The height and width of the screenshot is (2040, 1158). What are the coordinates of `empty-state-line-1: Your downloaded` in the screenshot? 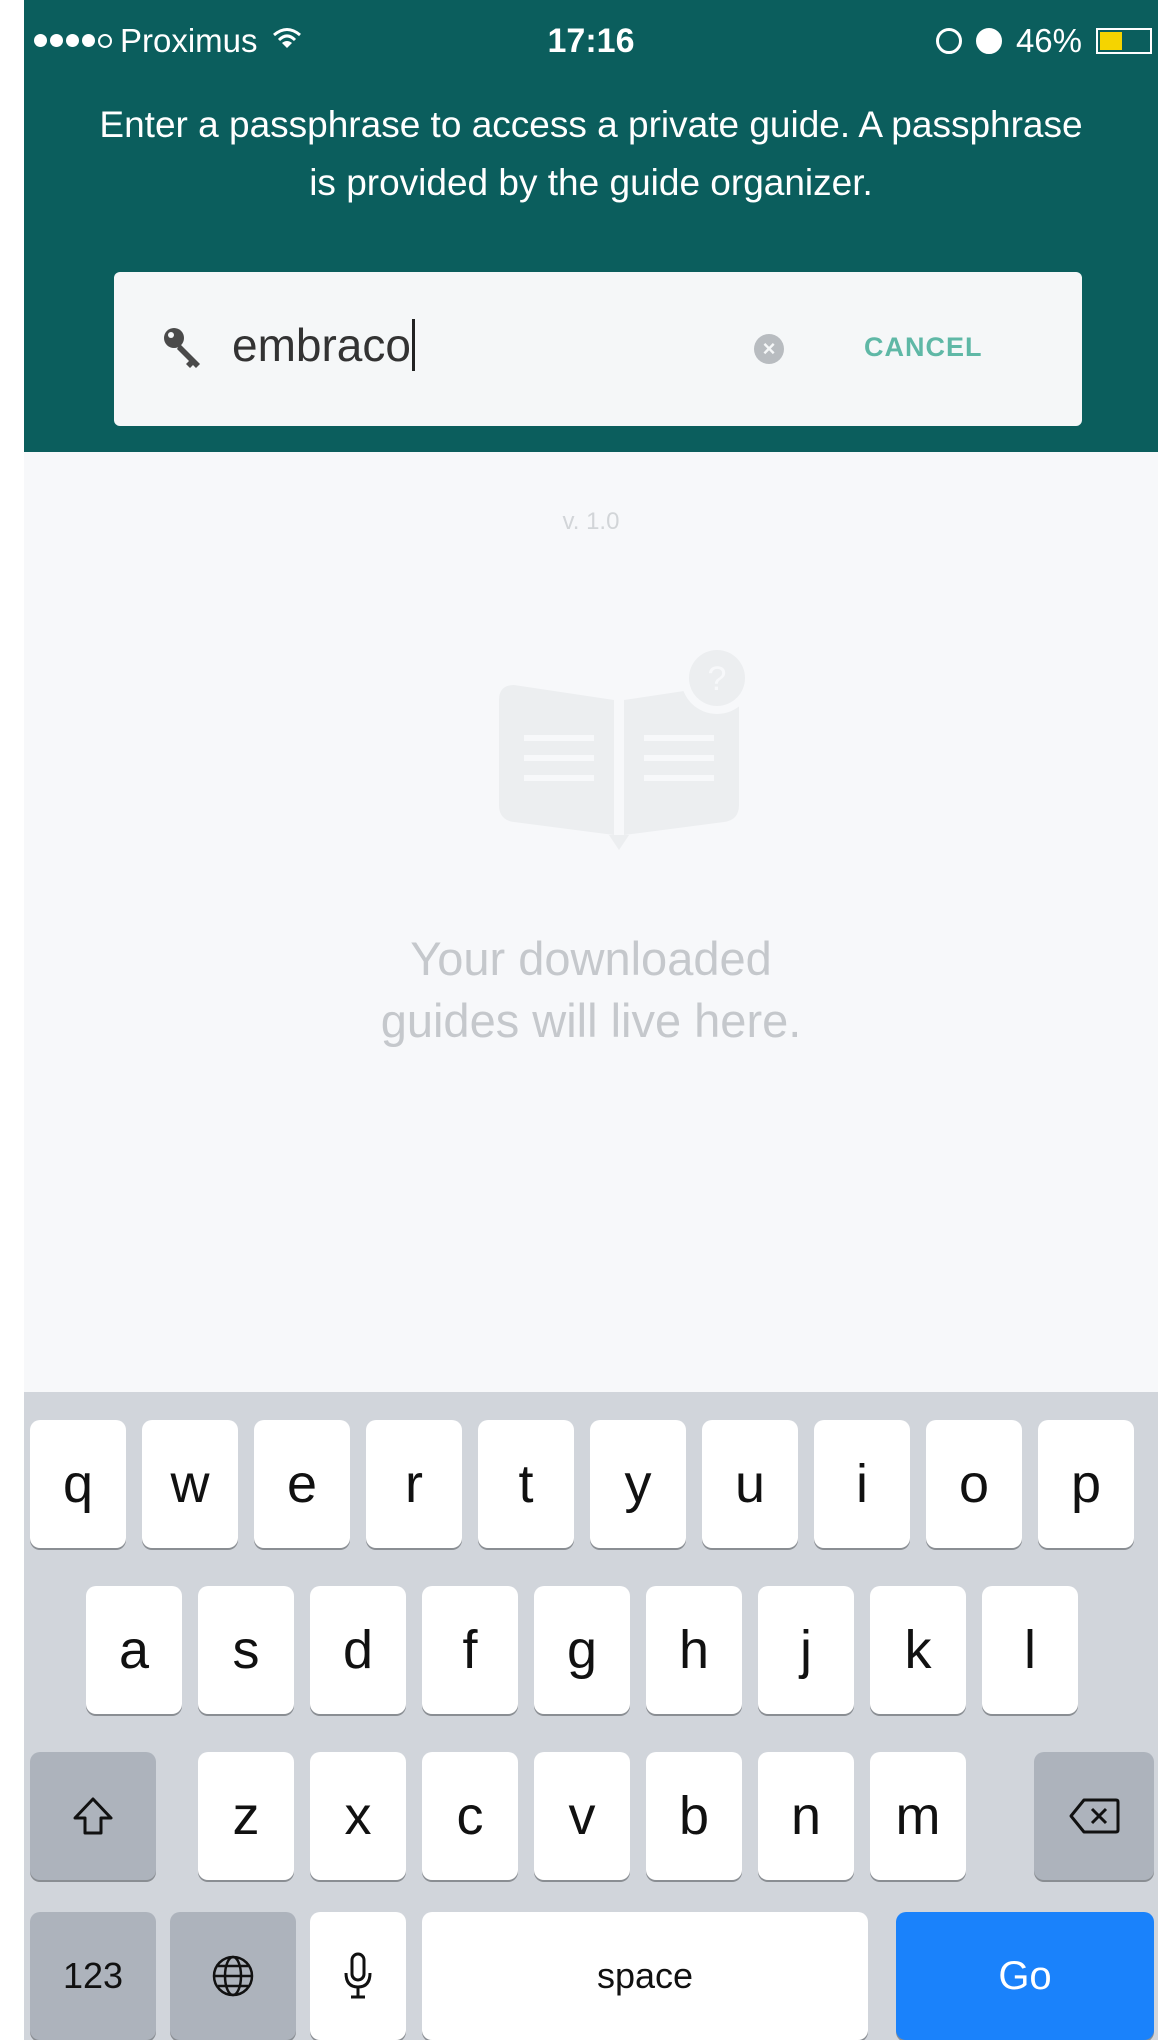 It's located at (591, 958).